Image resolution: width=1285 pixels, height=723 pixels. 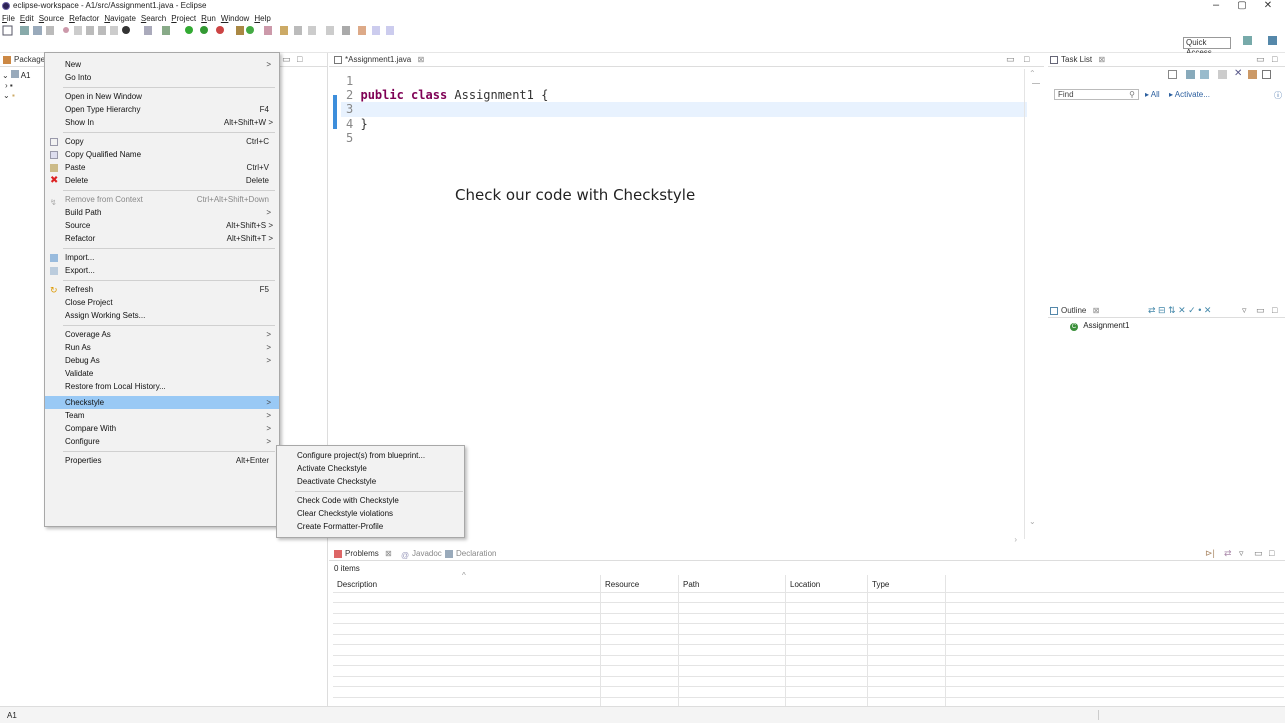 What do you see at coordinates (363, 554) in the screenshot?
I see `tab-problems: Problems ⊠` at bounding box center [363, 554].